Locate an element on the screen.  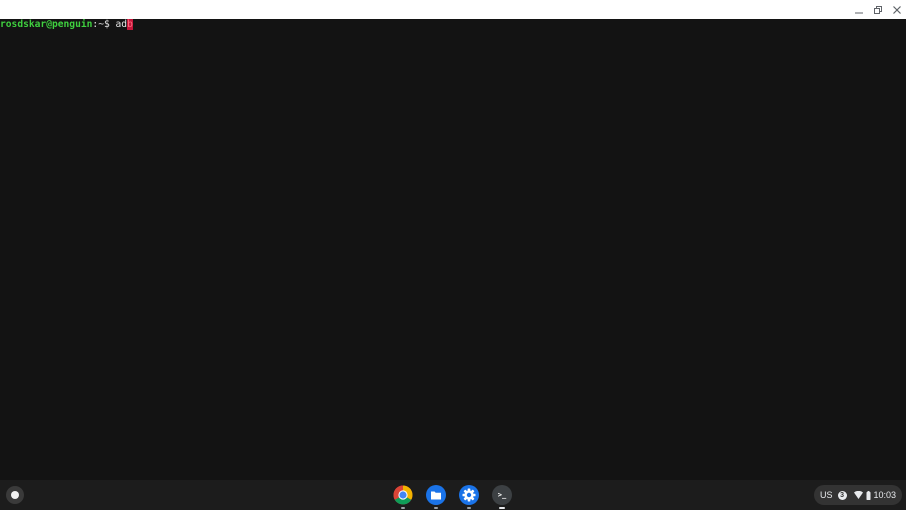
prompt-user-host: rosdskar@penguin is located at coordinates (46, 24).